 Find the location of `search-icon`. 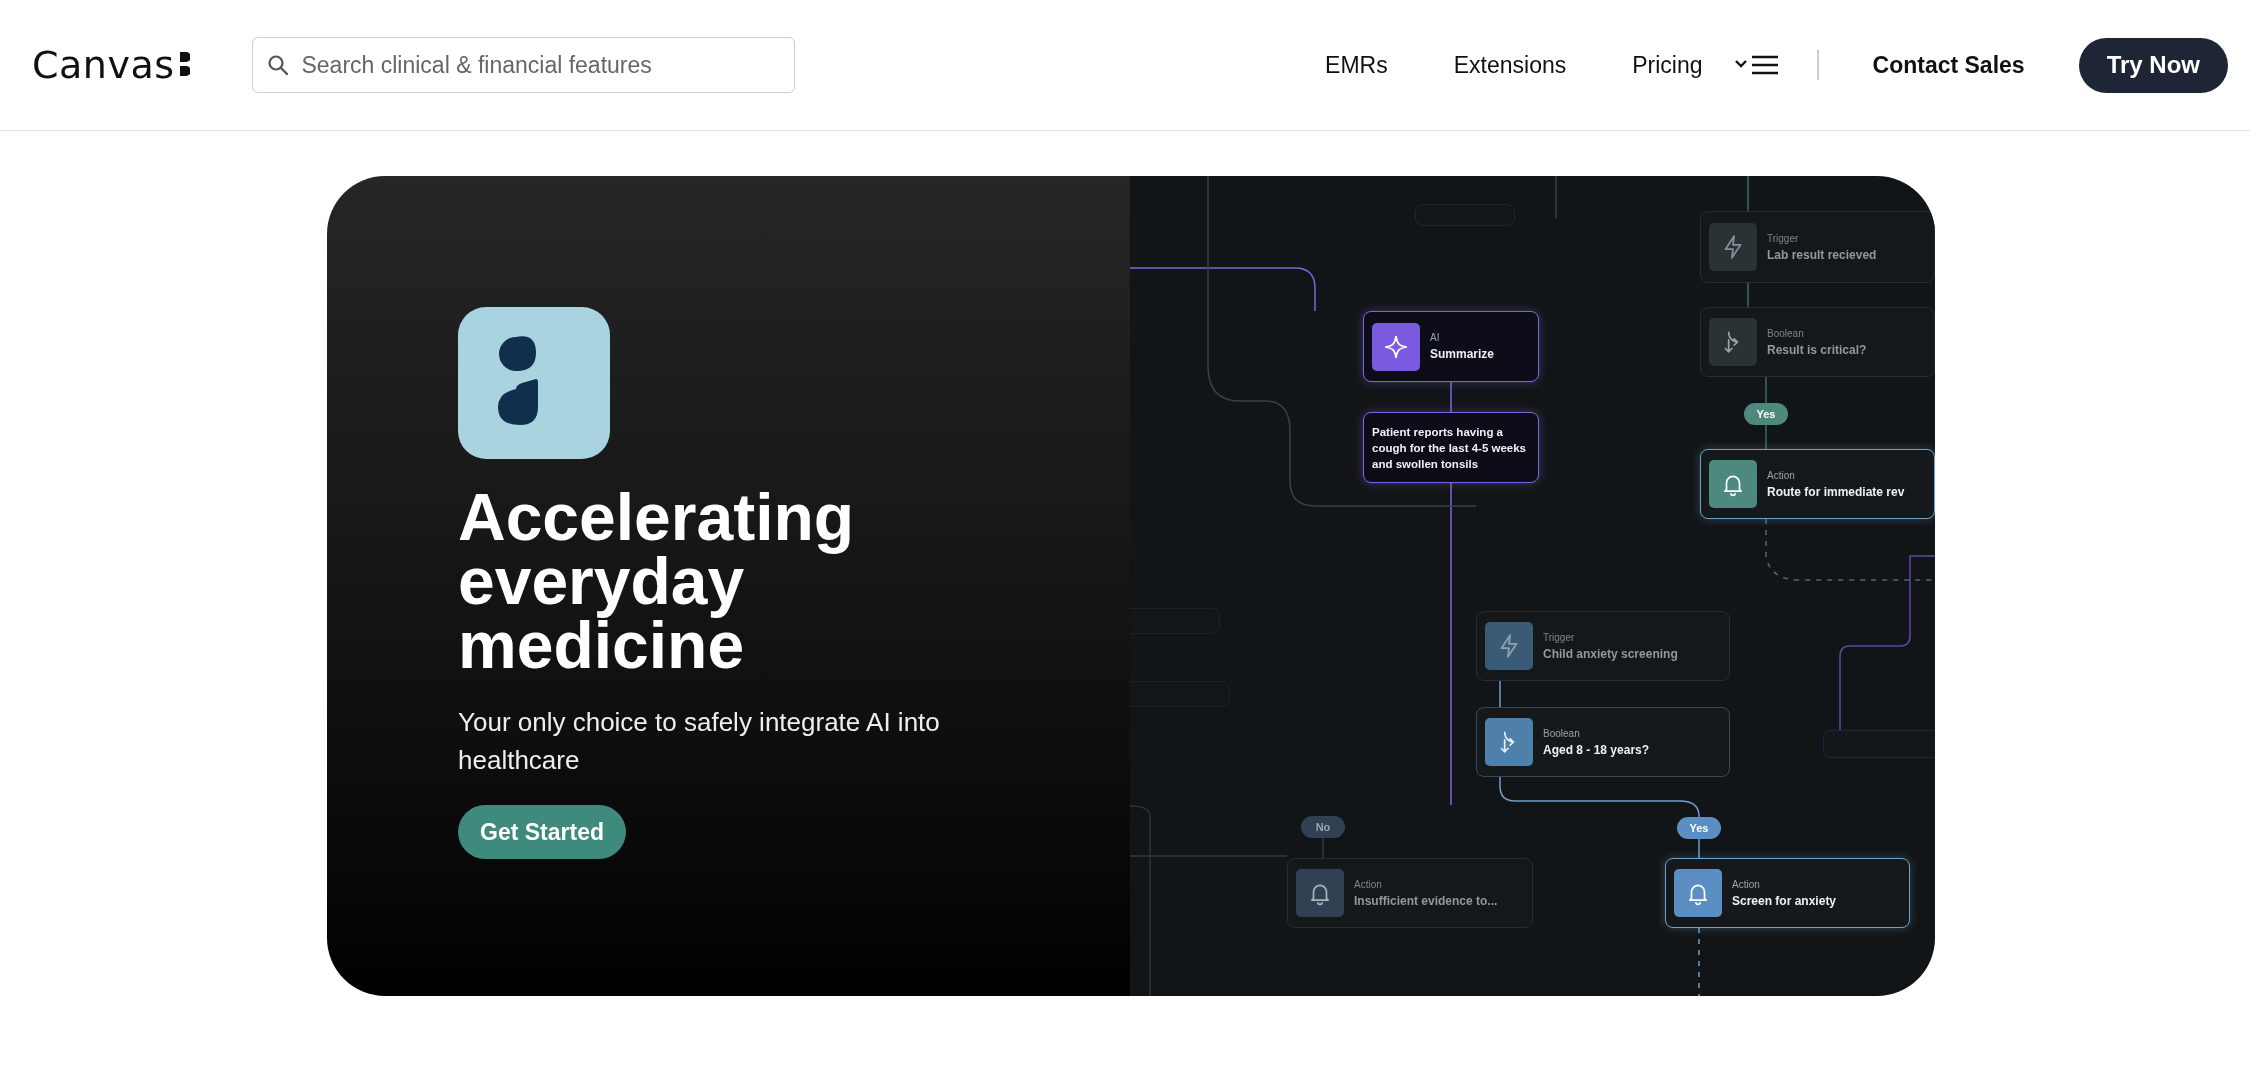

search-icon is located at coordinates (278, 65).